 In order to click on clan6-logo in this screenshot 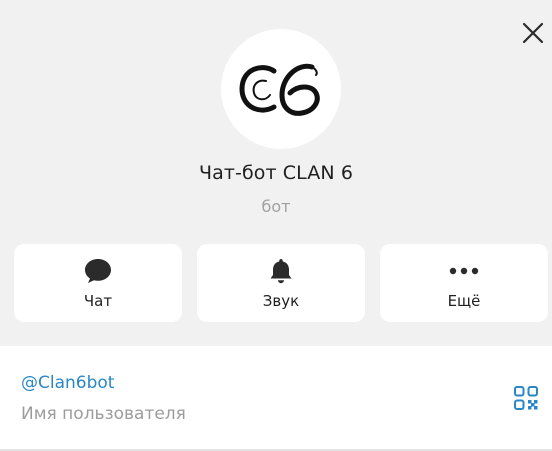, I will do `click(279, 89)`.